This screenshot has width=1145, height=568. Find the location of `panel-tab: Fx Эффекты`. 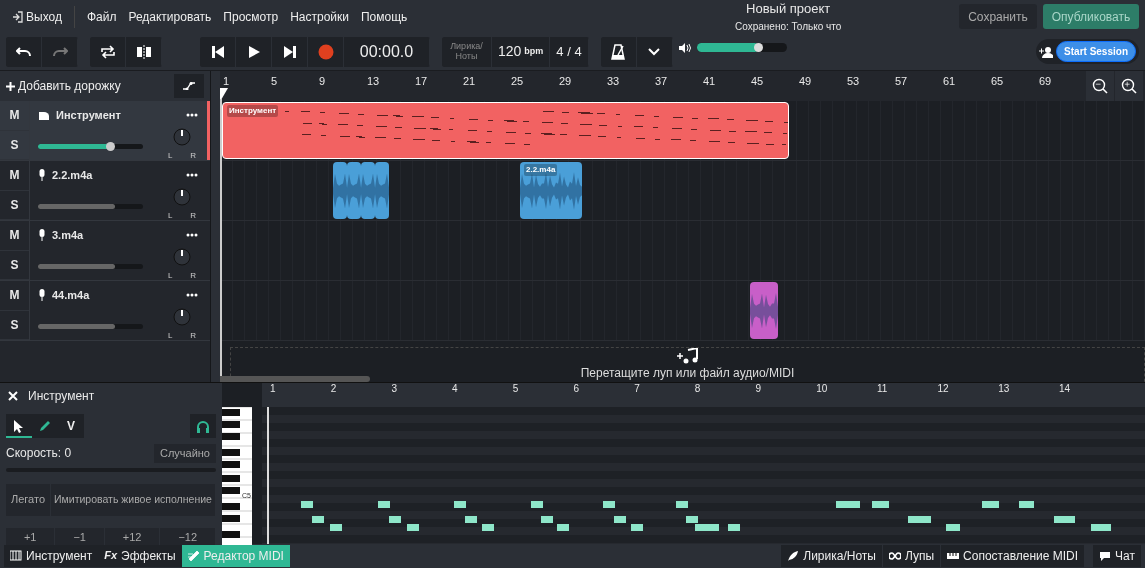

panel-tab: Fx Эффекты is located at coordinates (140, 555).